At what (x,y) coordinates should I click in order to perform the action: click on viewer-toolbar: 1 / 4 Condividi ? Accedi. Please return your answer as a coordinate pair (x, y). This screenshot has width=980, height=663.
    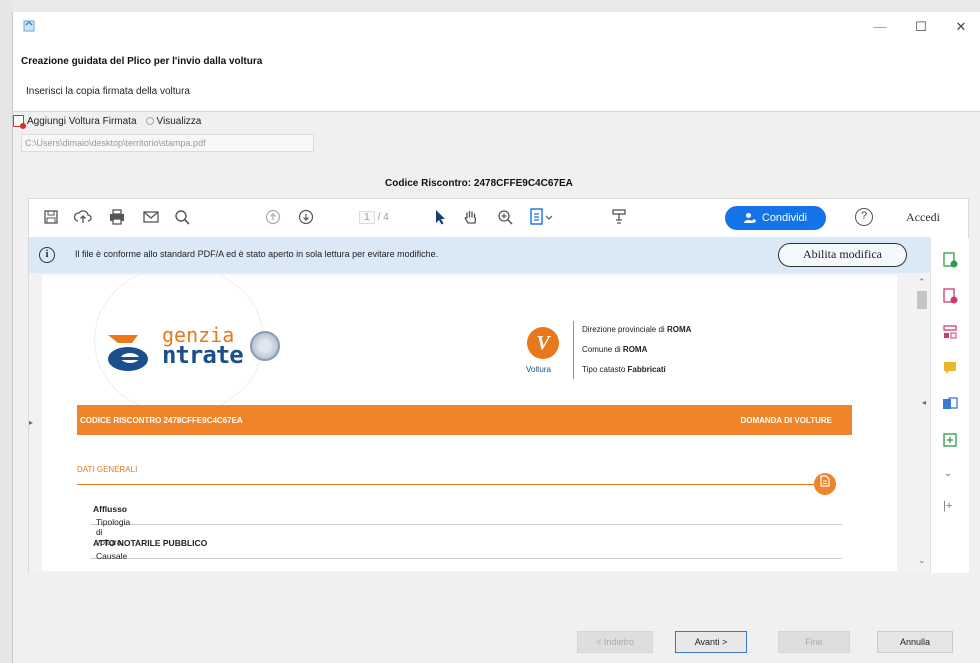
    Looking at the image, I should click on (499, 218).